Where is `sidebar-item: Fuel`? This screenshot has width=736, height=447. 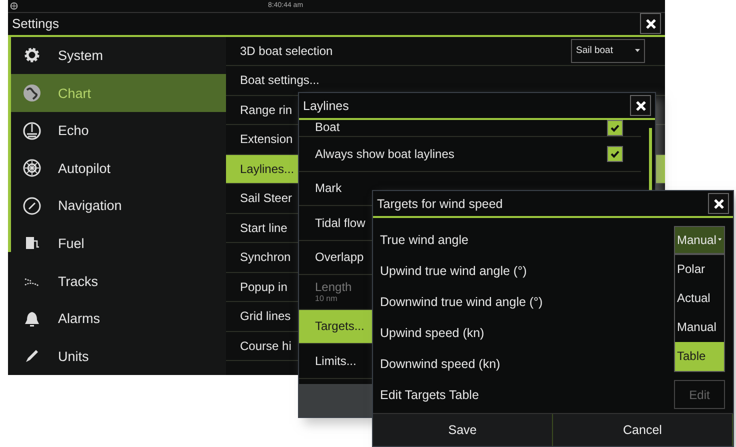
sidebar-item: Fuel is located at coordinates (117, 243).